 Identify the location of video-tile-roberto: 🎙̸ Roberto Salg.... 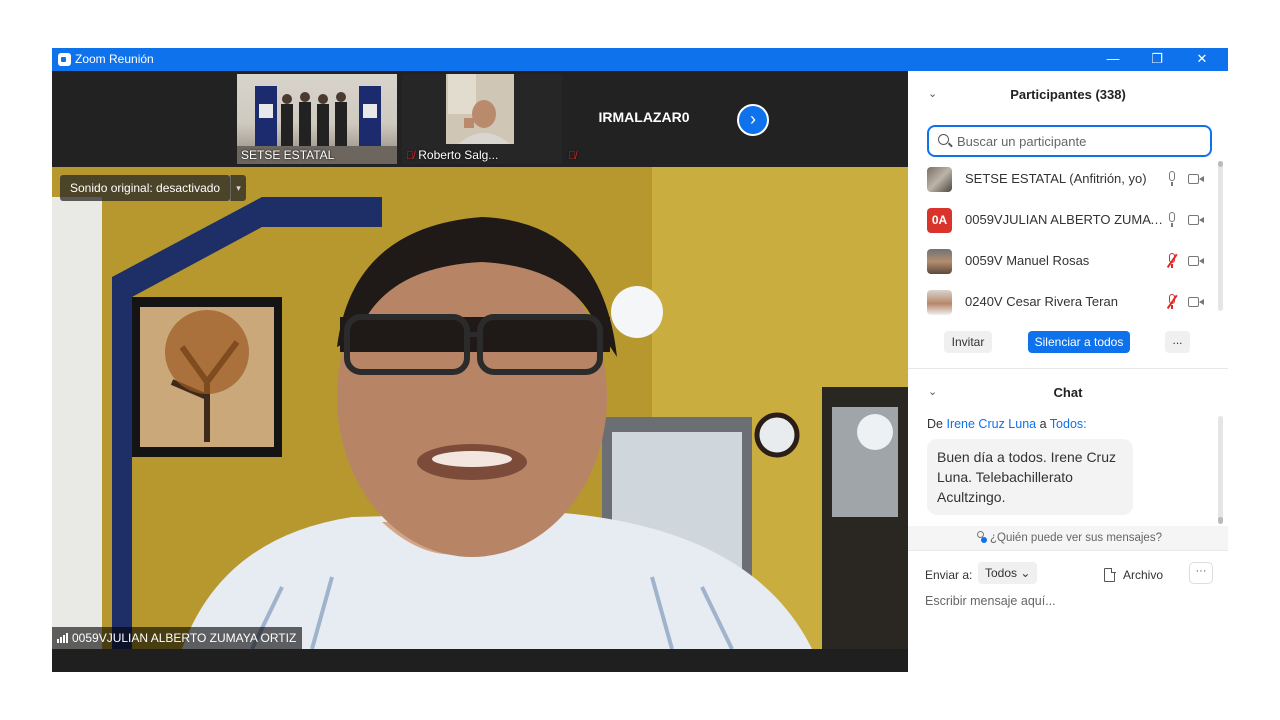
(482, 119).